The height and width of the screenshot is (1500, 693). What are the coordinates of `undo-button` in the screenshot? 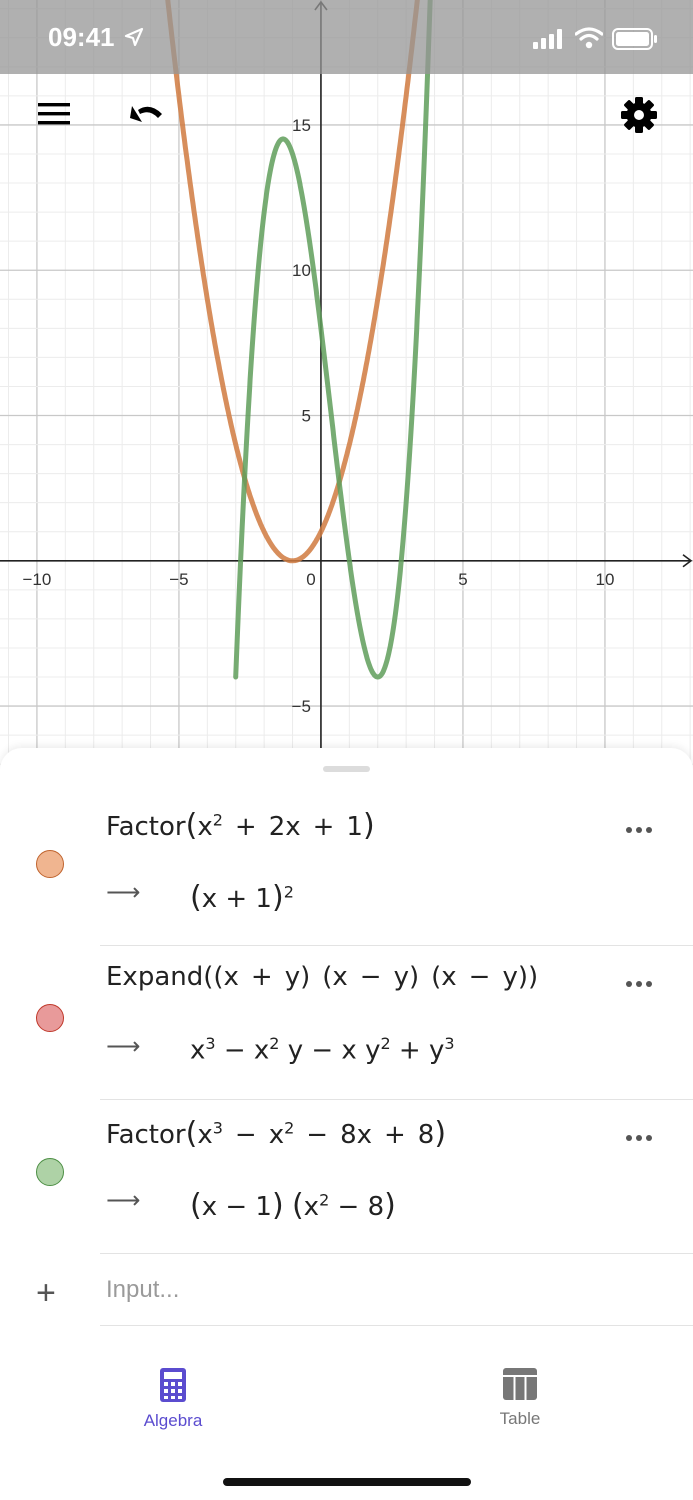 It's located at (148, 114).